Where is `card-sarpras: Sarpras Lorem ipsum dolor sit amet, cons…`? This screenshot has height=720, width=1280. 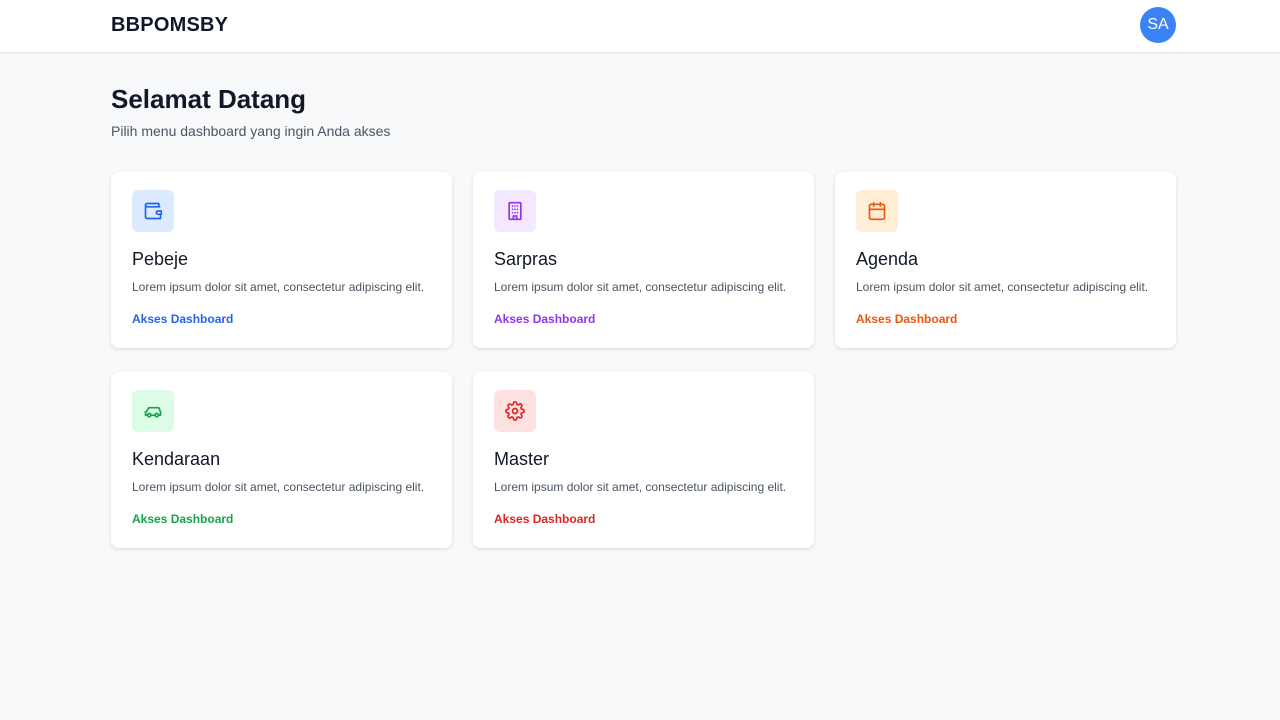 card-sarpras: Sarpras Lorem ipsum dolor sit amet, cons… is located at coordinates (643, 260).